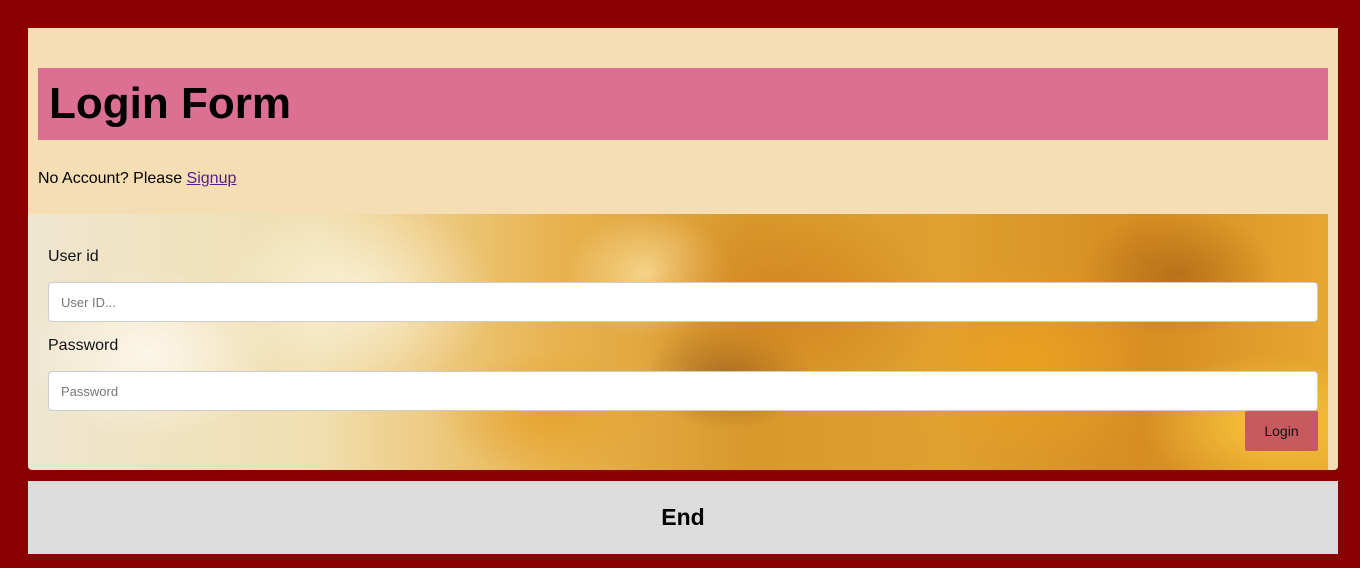  I want to click on login-button: Login, so click(1281, 431).